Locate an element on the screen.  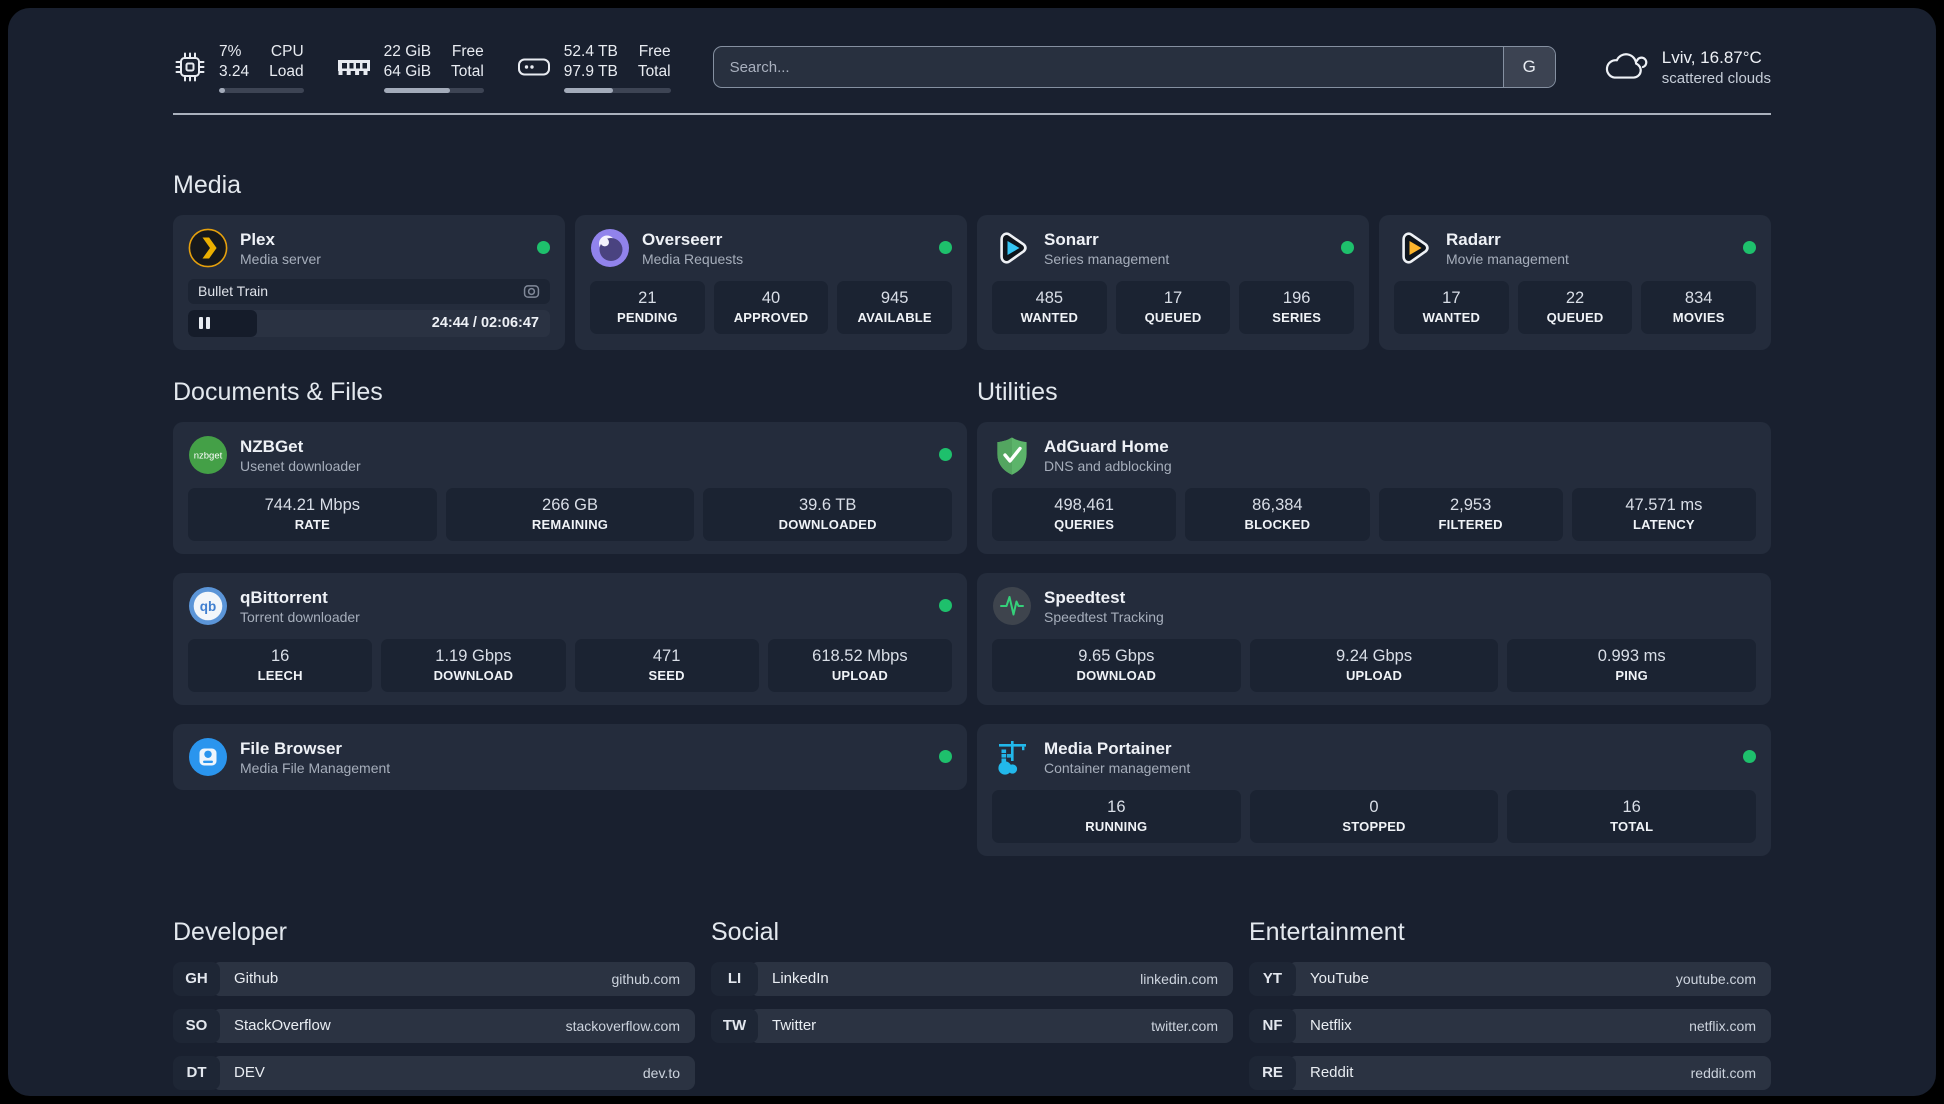
app-subtitle: Media File Management is located at coordinates (315, 767).